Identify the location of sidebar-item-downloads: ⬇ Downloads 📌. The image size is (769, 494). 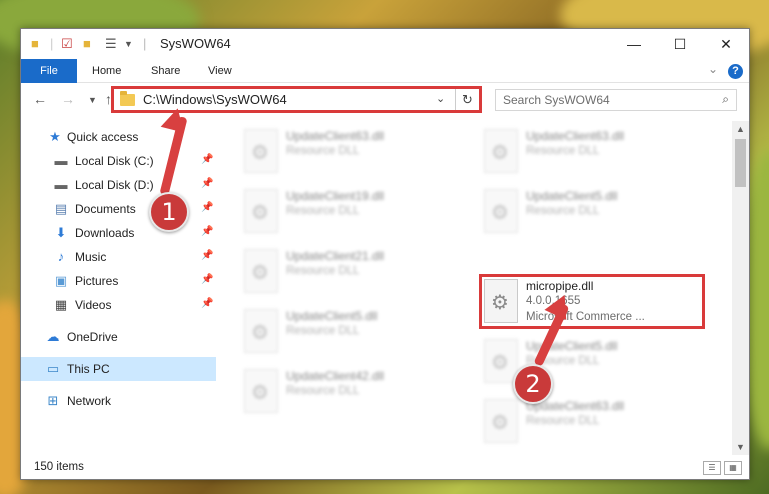
(118, 233).